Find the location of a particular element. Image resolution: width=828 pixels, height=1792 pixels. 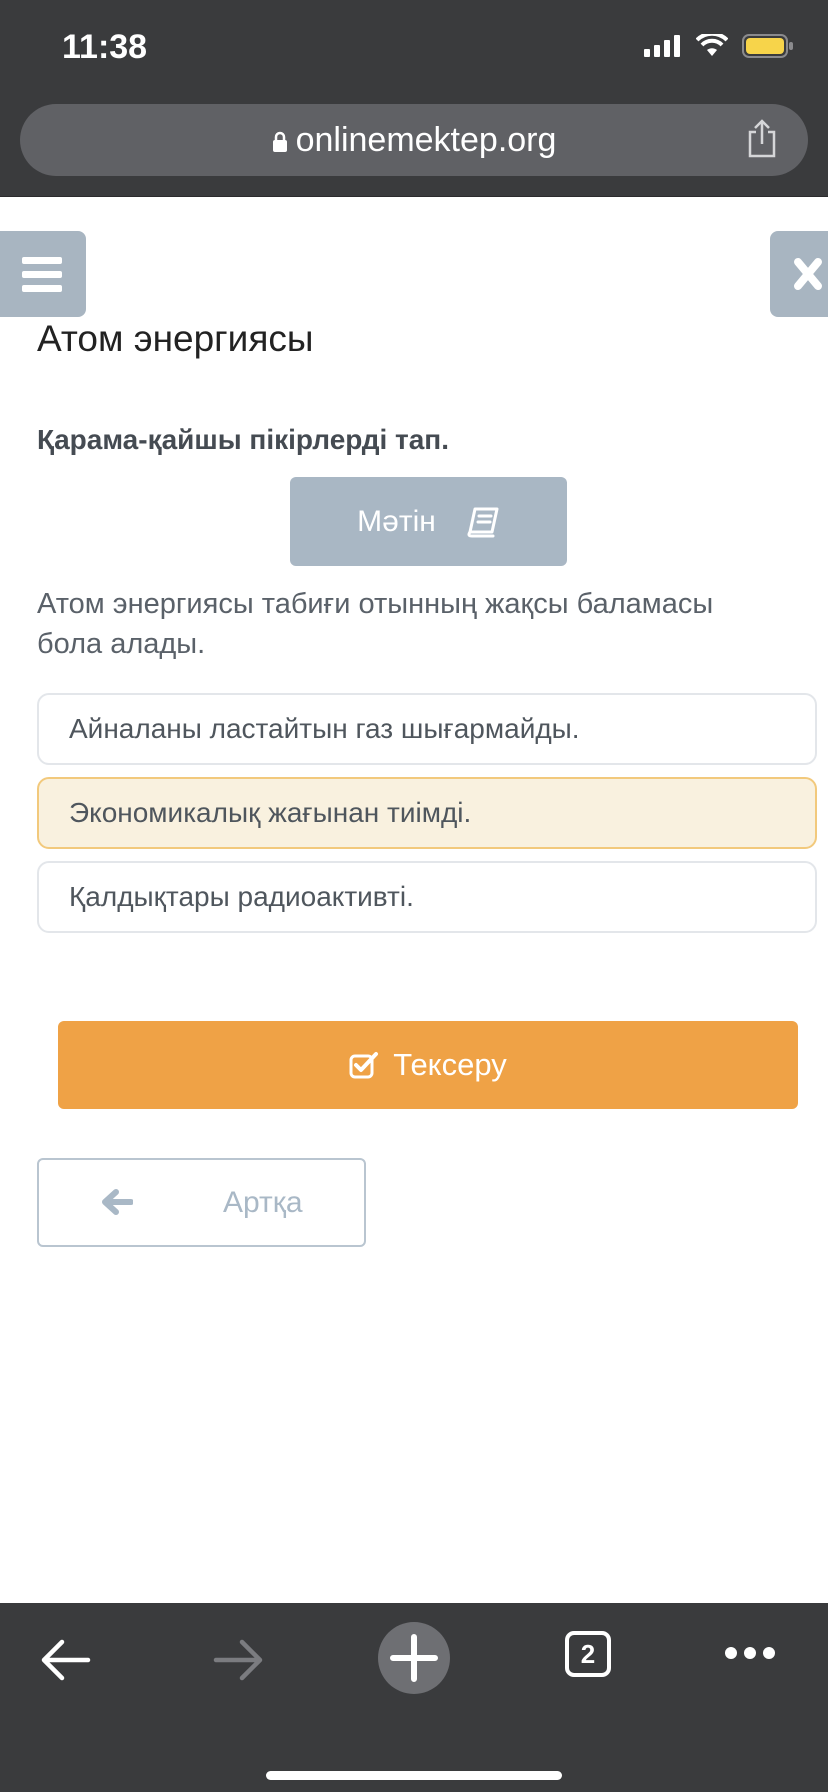

answer-option-label: Экономикалық жағынан тиімді. is located at coordinates (270, 812).